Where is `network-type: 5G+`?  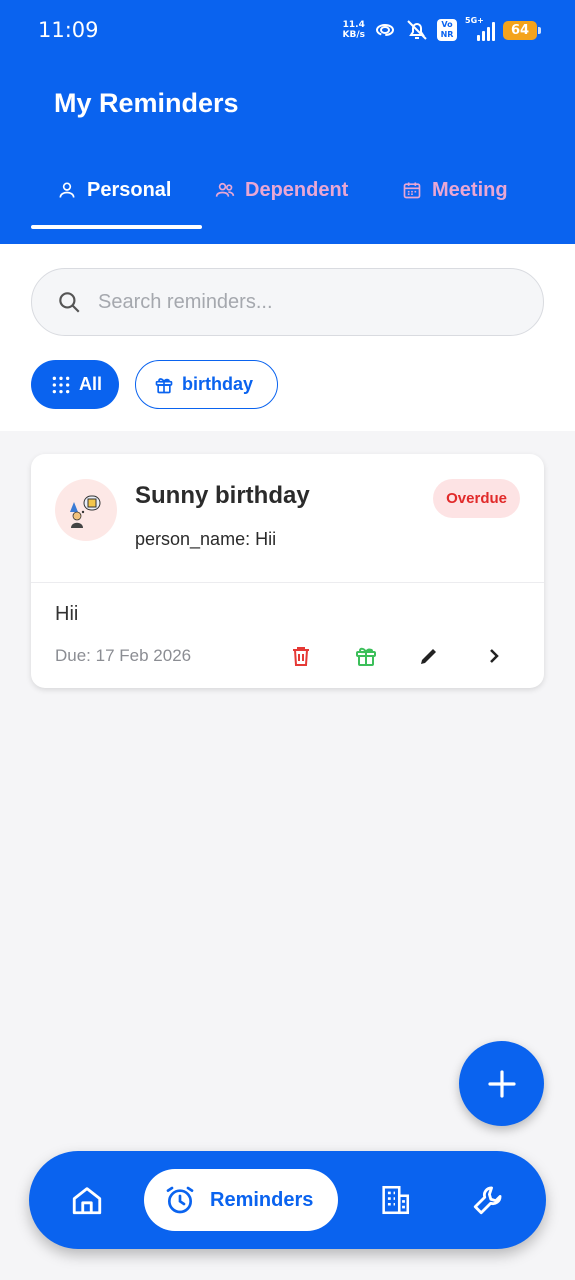 network-type: 5G+ is located at coordinates (474, 20).